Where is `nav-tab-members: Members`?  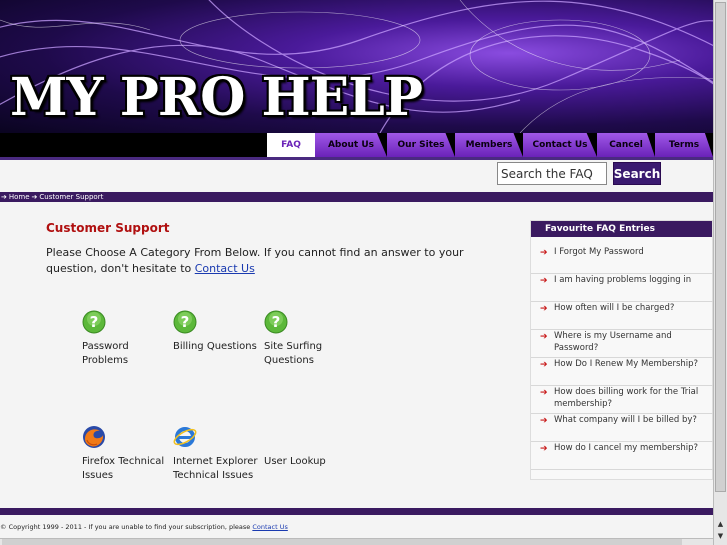
nav-tab-members: Members is located at coordinates (489, 145).